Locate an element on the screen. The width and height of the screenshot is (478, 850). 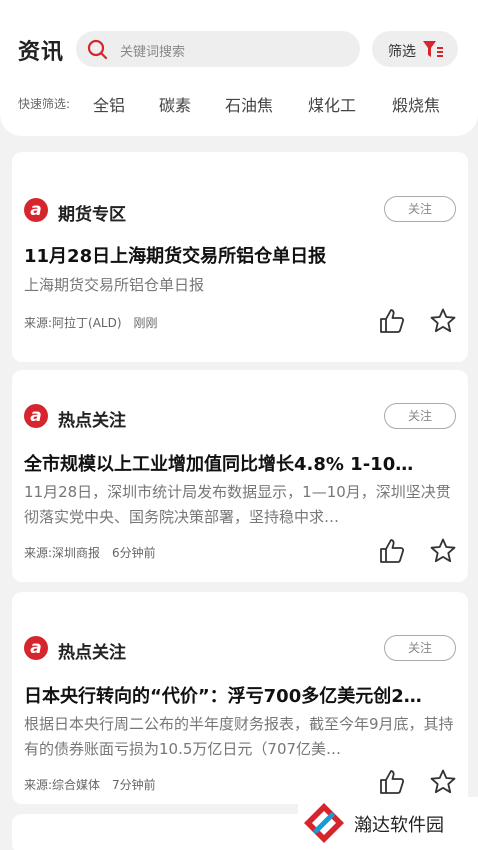
quick-filter-chip: 全铝 is located at coordinates (109, 104).